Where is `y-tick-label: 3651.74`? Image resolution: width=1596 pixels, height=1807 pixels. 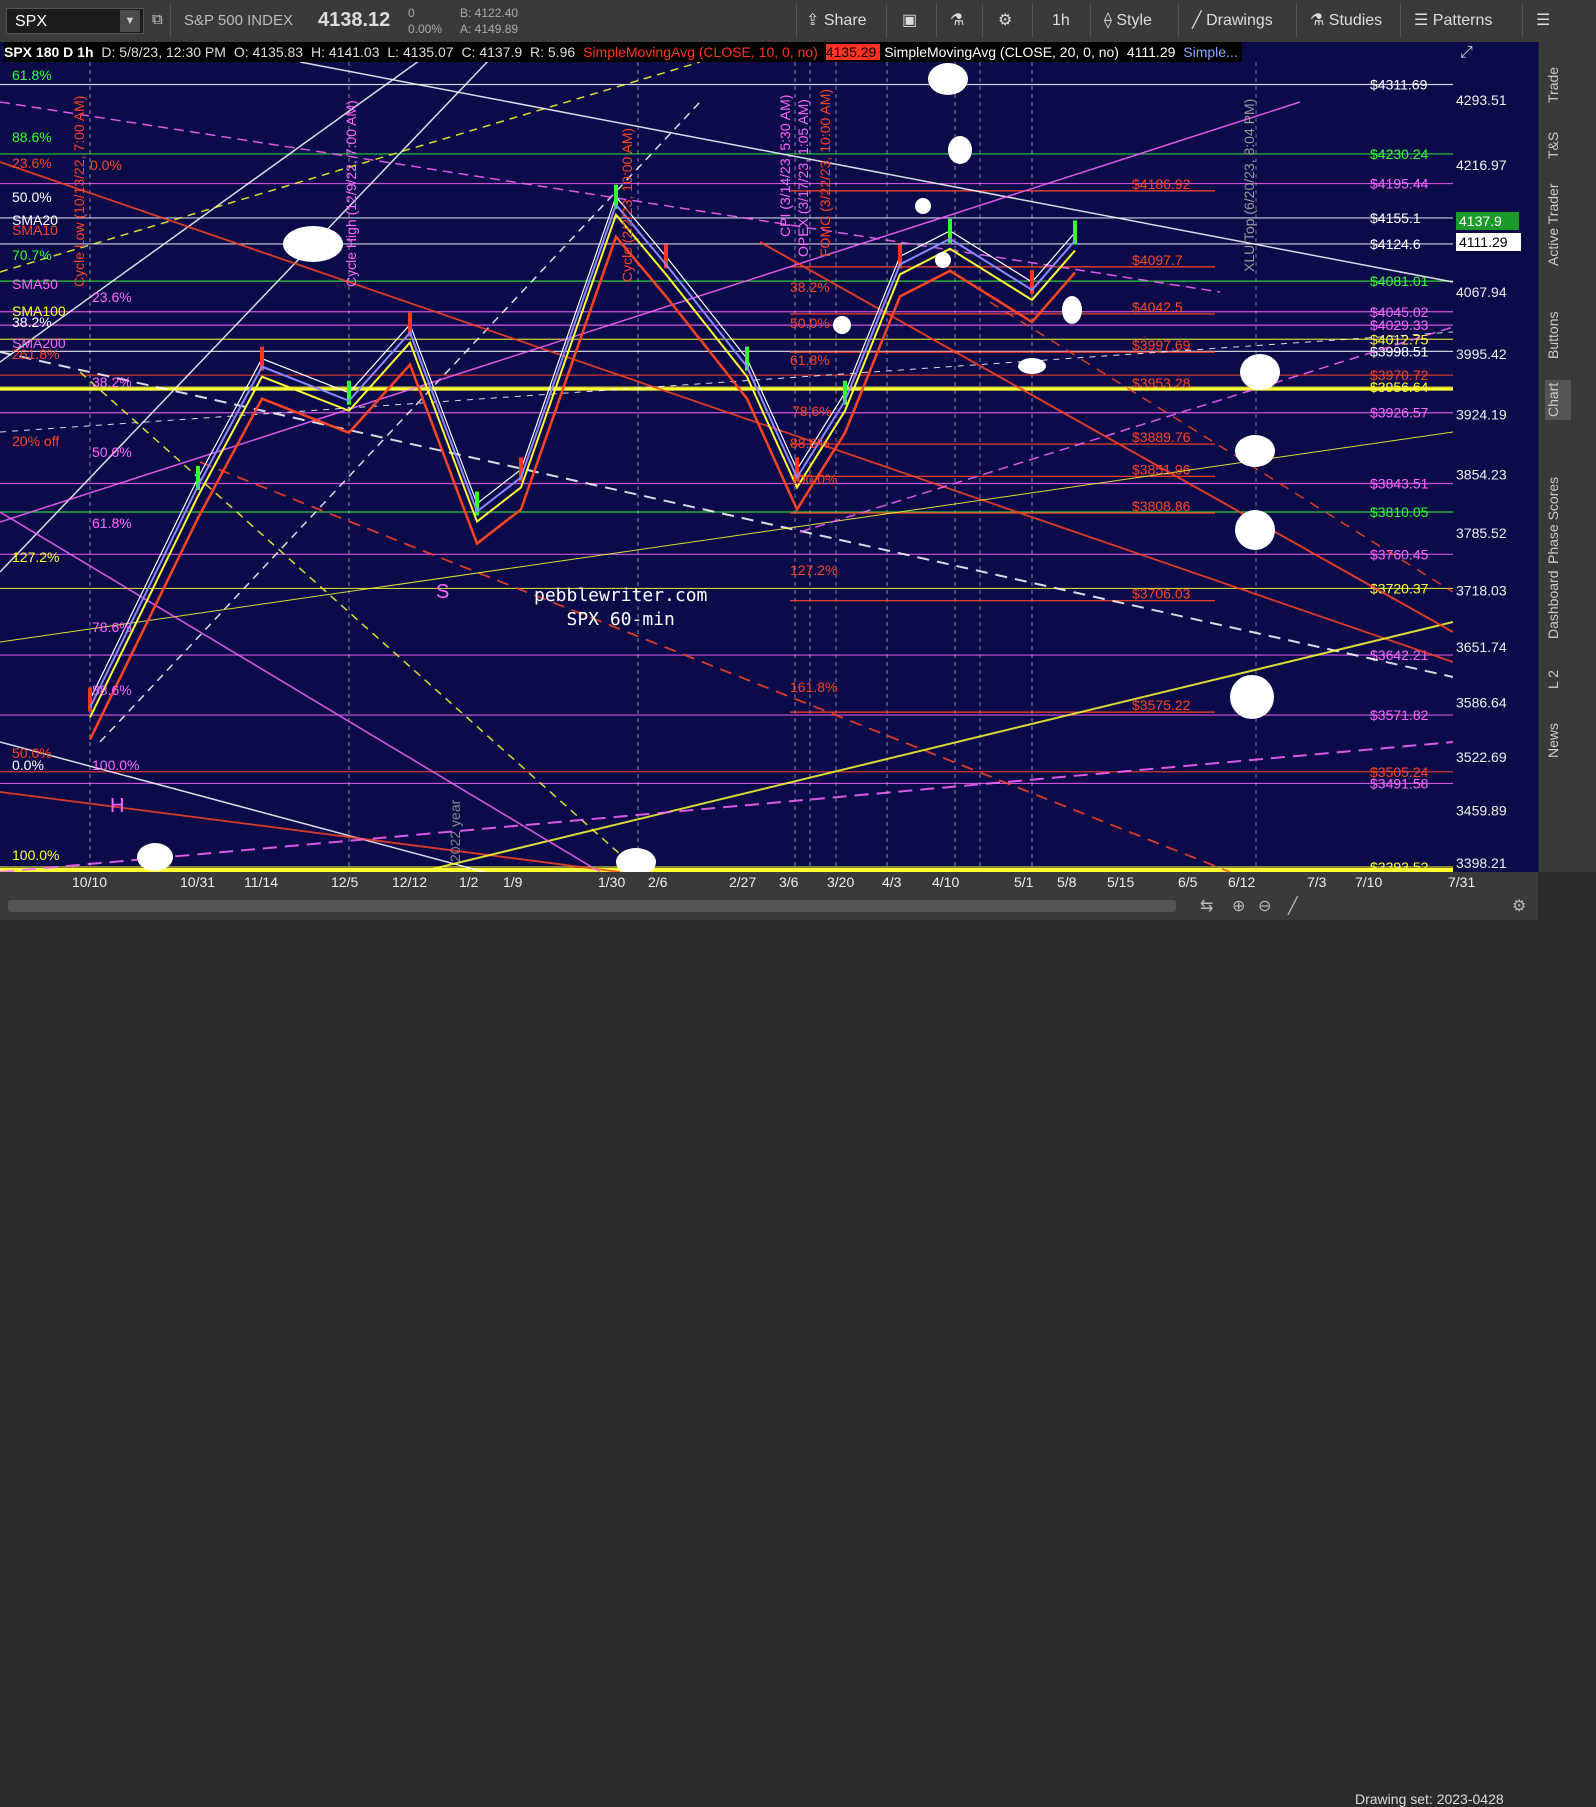 y-tick-label: 3651.74 is located at coordinates (1481, 647).